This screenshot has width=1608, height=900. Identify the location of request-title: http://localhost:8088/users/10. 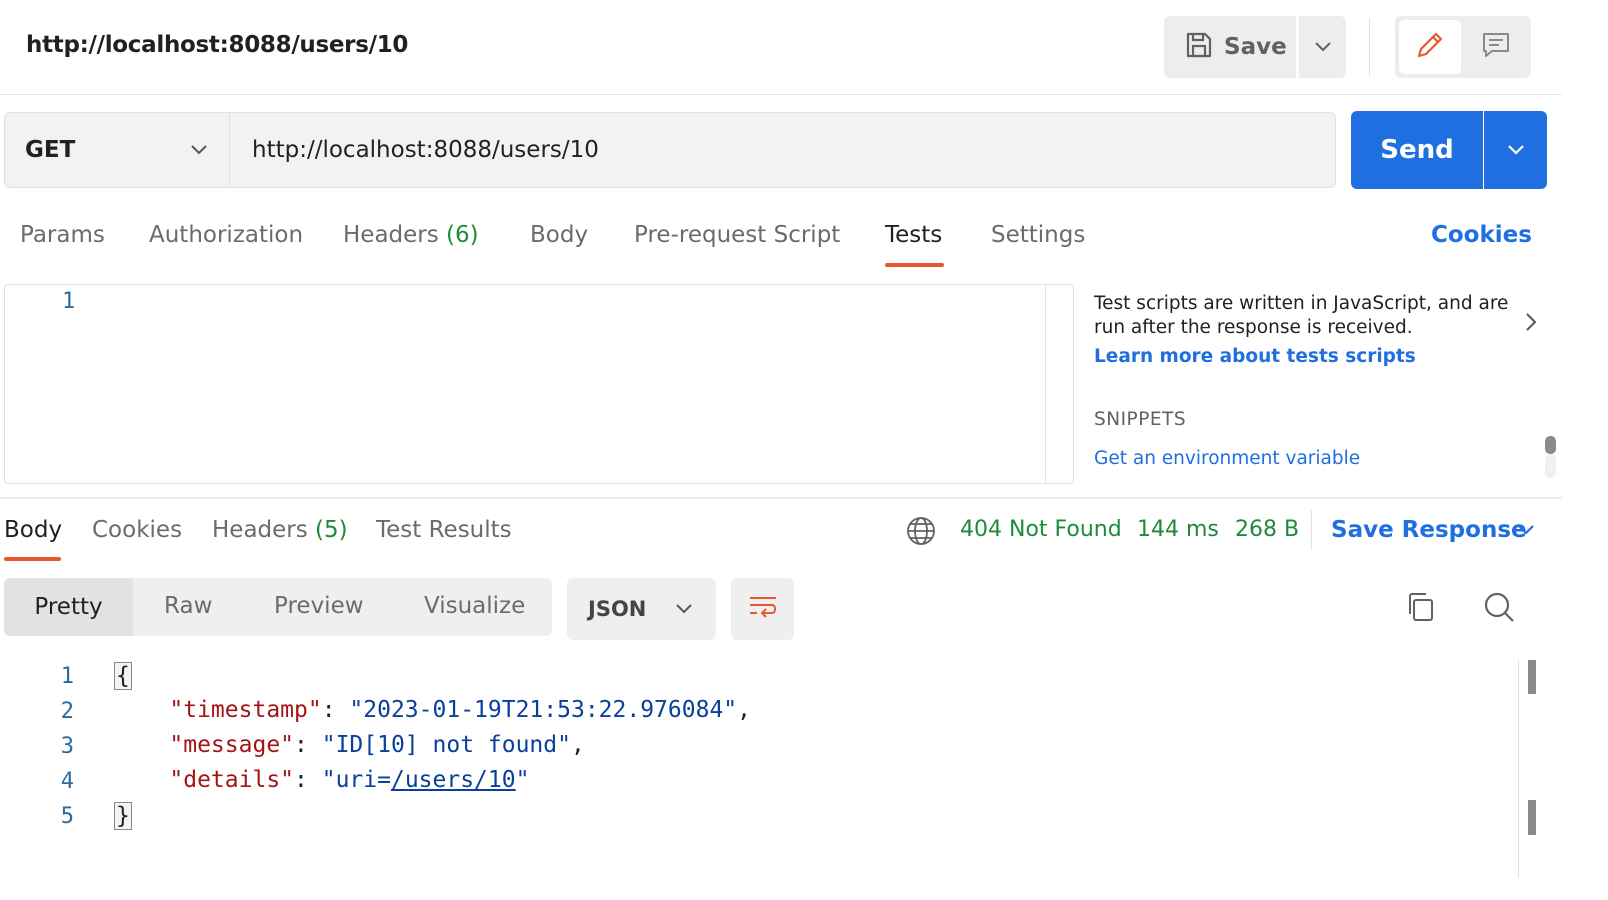
(217, 45).